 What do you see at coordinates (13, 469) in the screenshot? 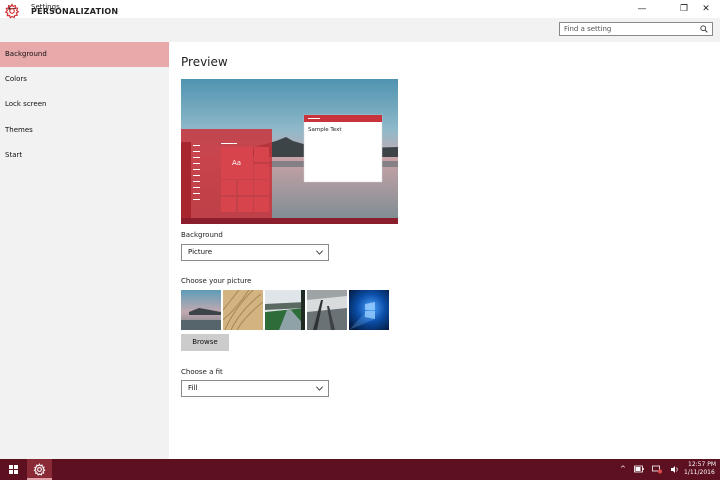
I see `windows-start-icon` at bounding box center [13, 469].